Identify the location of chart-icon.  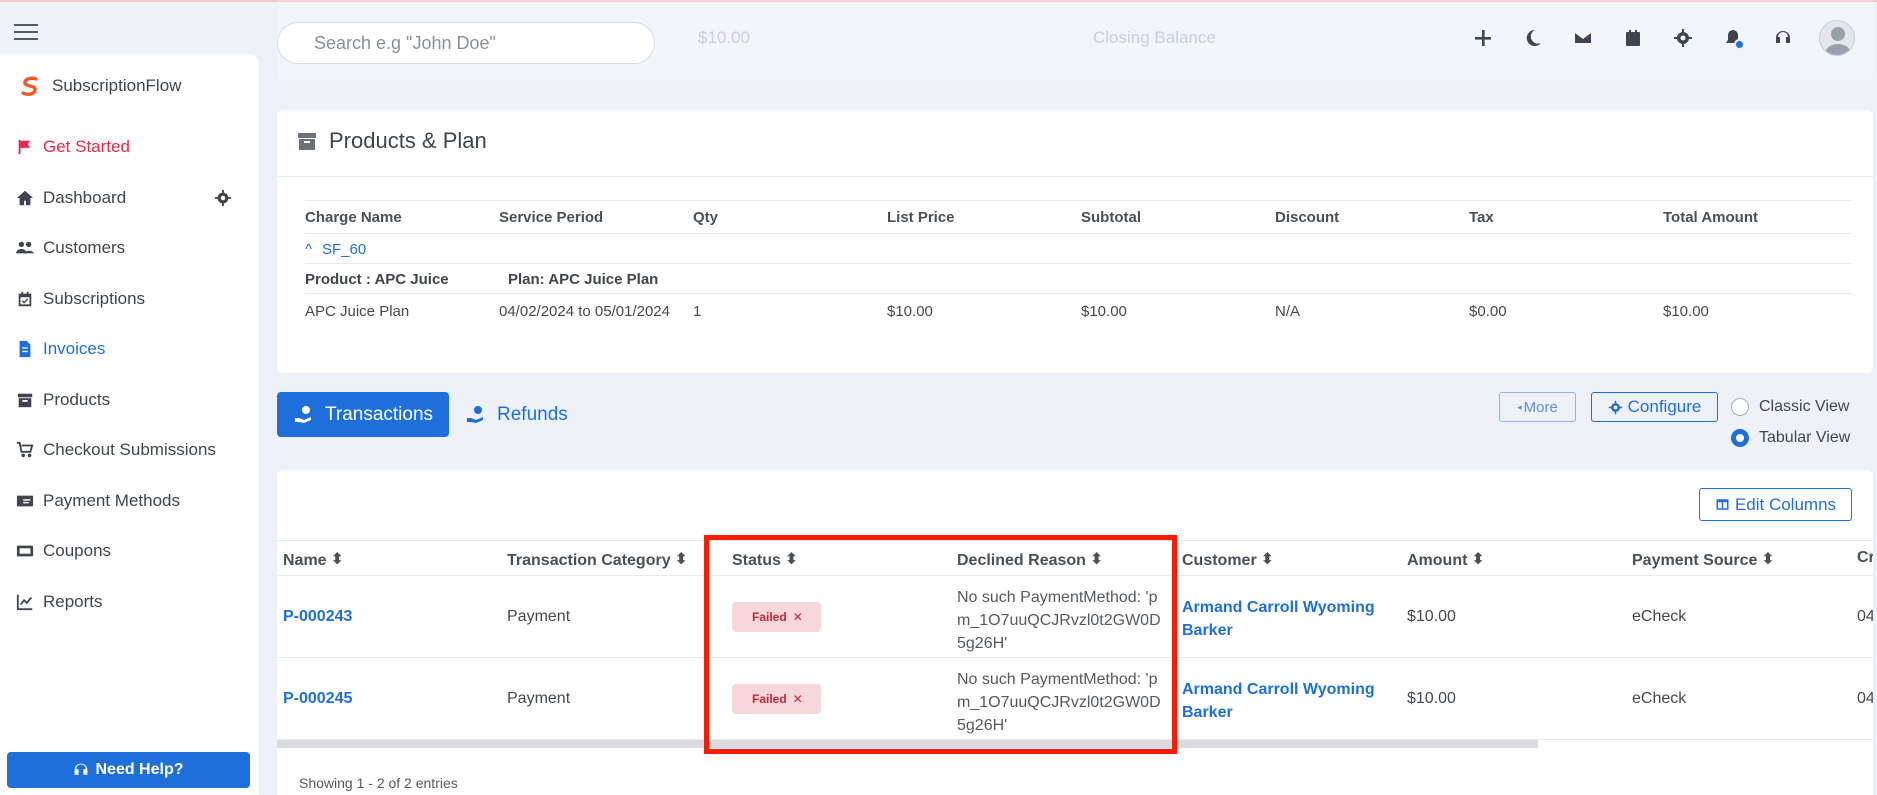
(24, 602).